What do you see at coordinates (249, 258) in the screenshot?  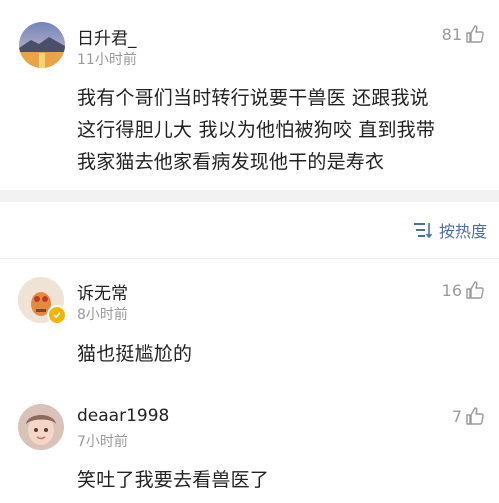 I see `sort-bar-divider` at bounding box center [249, 258].